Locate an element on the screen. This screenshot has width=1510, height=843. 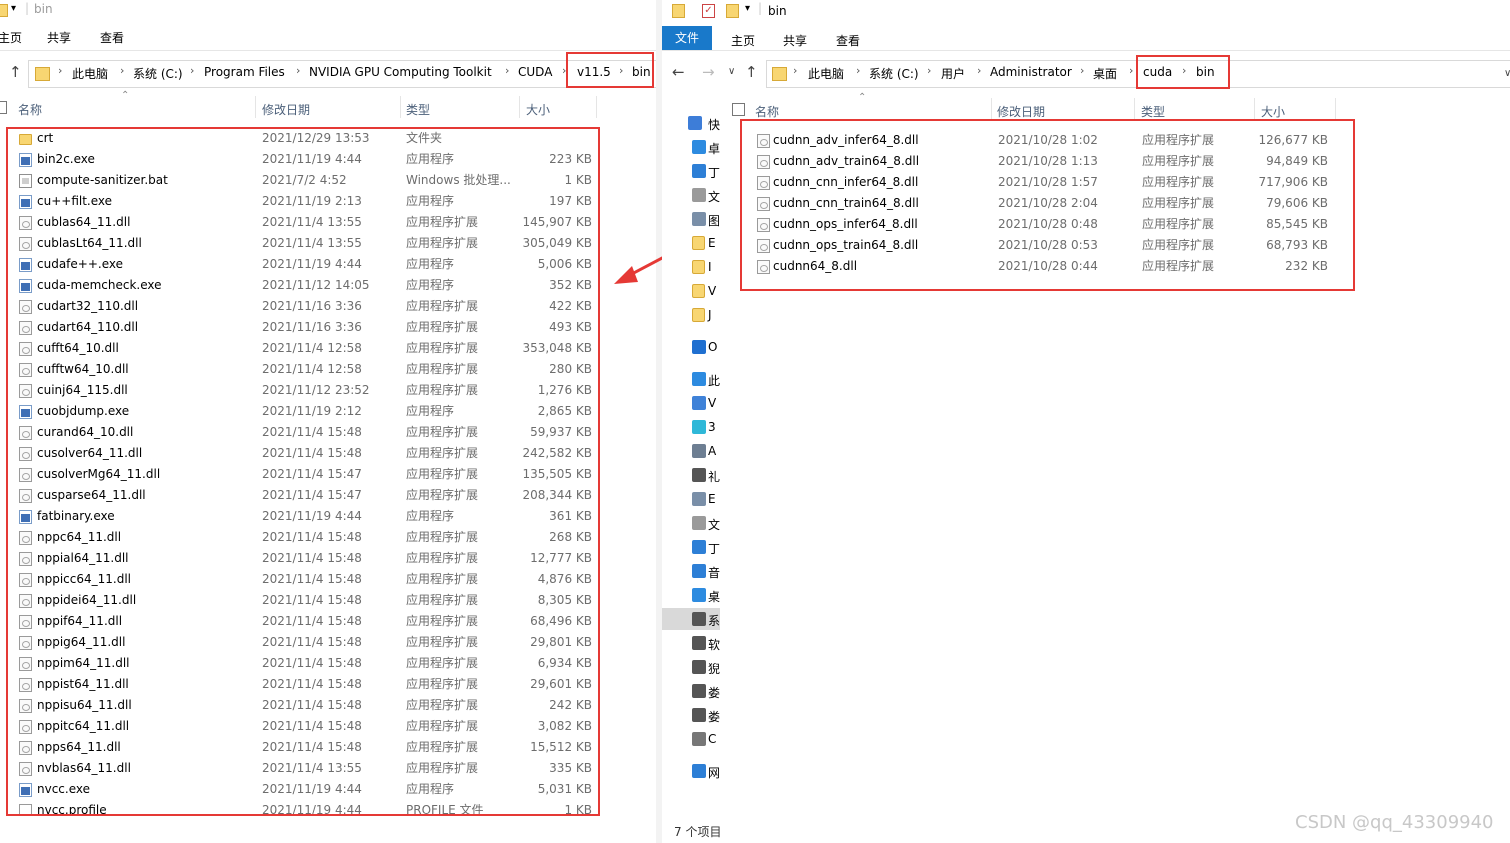
nav-pane-label: 娄 is located at coordinates (714, 717).